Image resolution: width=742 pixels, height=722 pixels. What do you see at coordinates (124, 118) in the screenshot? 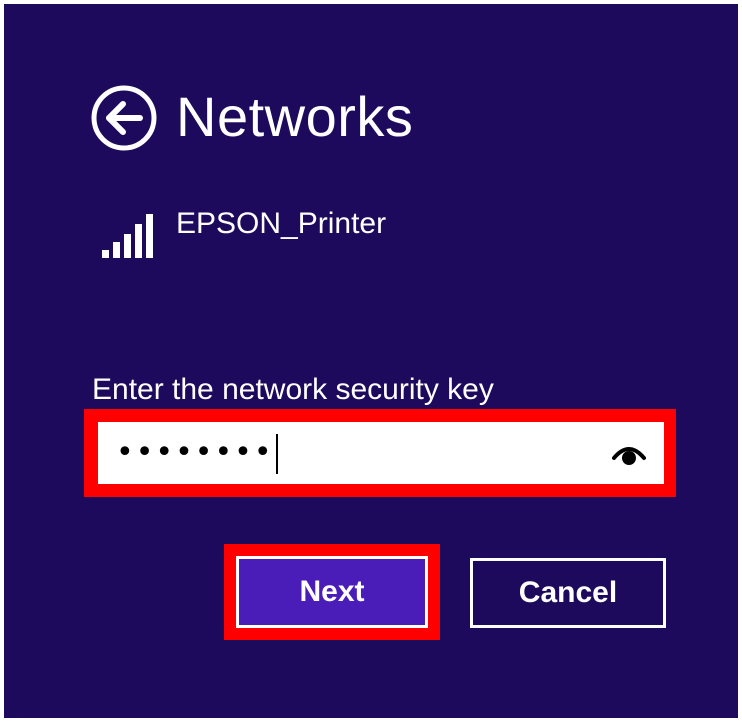
I see `back-arrow-icon` at bounding box center [124, 118].